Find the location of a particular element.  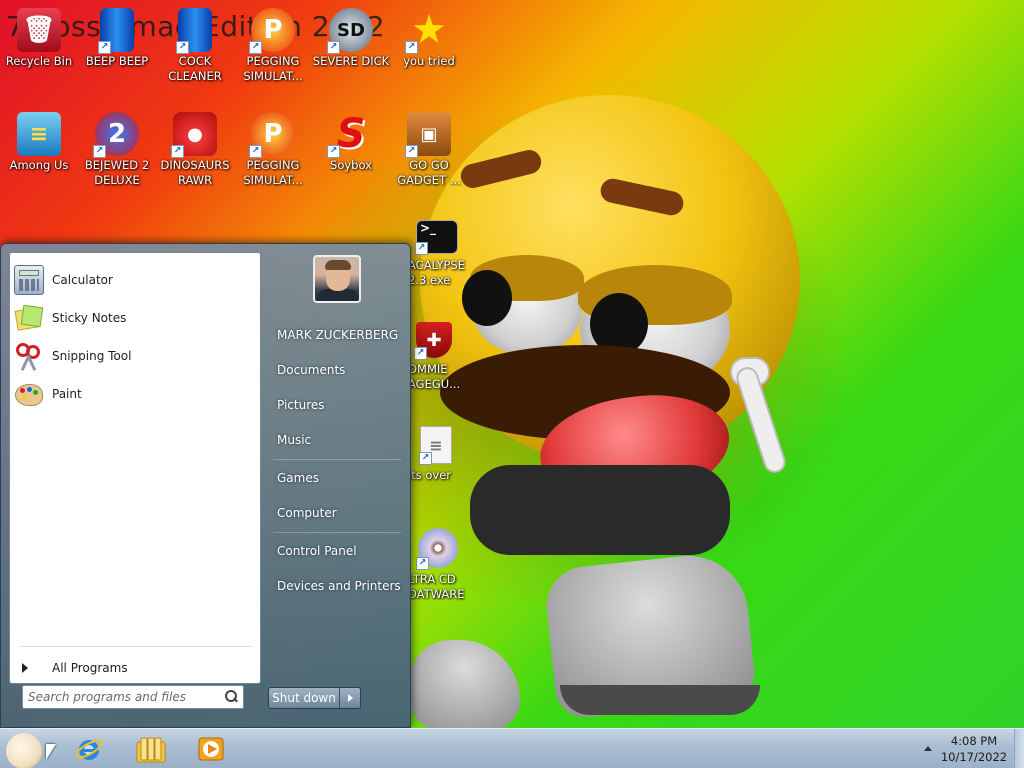

start-search-box is located at coordinates (133, 697).